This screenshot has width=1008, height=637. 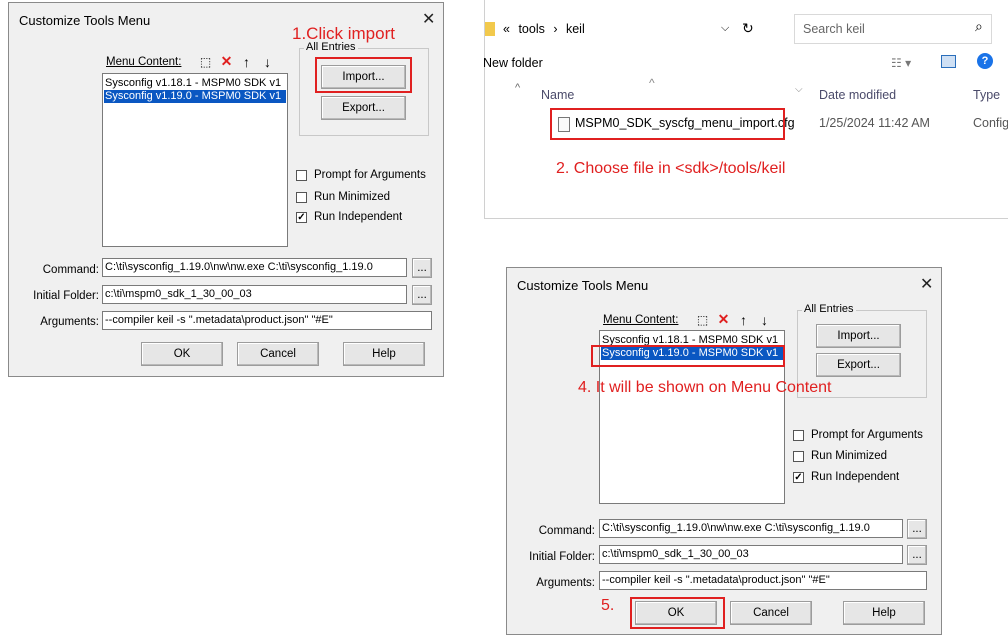 What do you see at coordinates (517, 88) in the screenshot?
I see `collapse-icon: ^` at bounding box center [517, 88].